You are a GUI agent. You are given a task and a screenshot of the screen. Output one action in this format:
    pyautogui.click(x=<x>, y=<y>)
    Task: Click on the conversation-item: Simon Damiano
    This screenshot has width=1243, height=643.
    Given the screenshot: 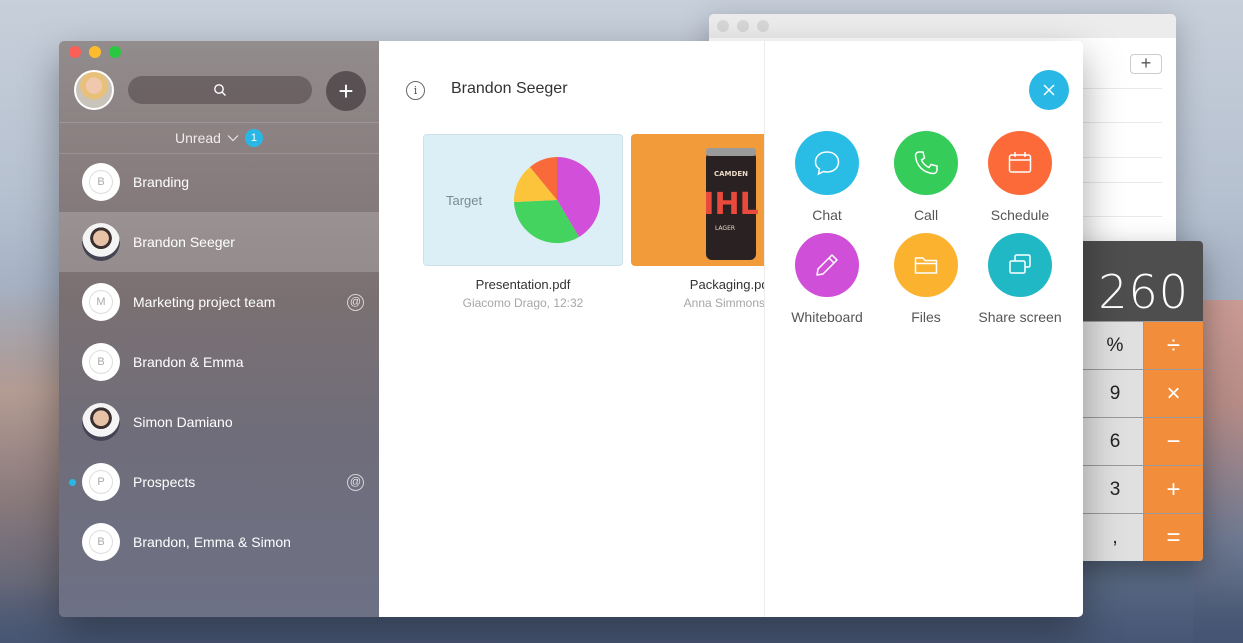 What is the action you would take?
    pyautogui.click(x=219, y=422)
    